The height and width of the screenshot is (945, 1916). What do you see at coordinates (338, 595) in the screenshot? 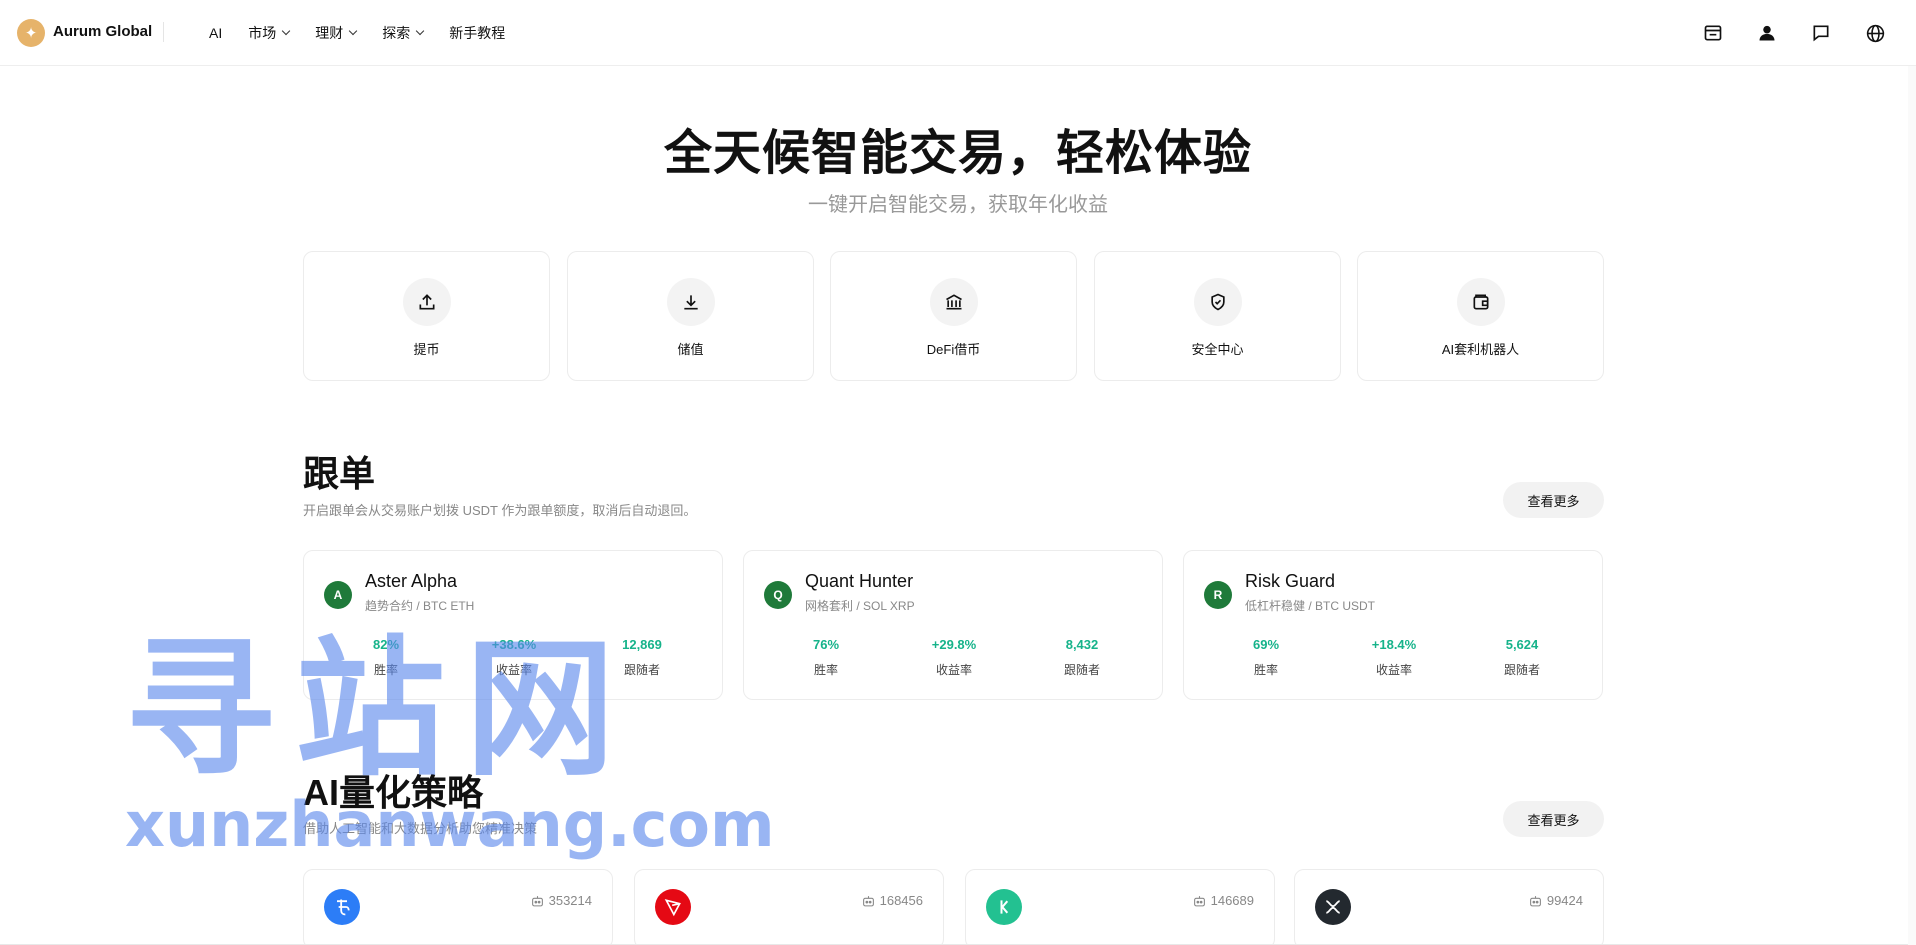
I see `avatar: A` at bounding box center [338, 595].